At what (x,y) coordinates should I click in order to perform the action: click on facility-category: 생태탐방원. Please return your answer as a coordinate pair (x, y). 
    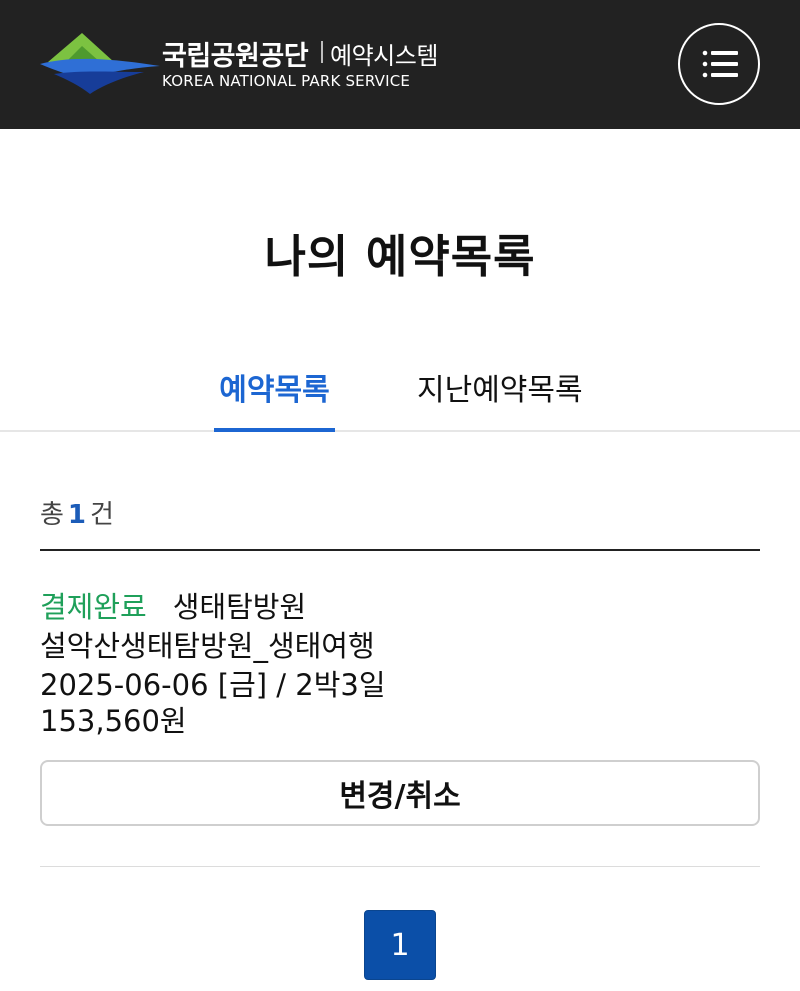
    Looking at the image, I should click on (239, 607).